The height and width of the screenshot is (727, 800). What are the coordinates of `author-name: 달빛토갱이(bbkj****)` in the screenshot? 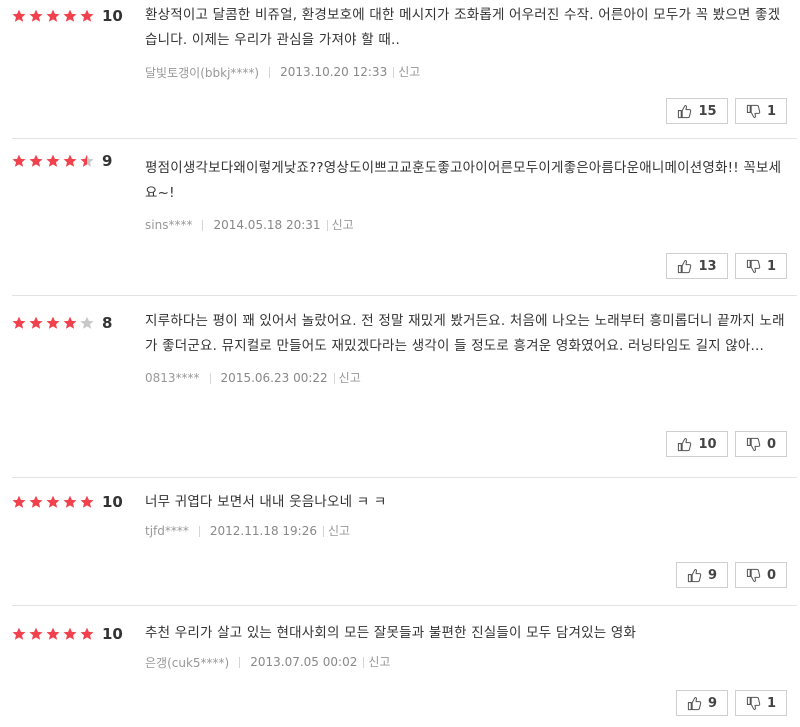 It's located at (202, 72).